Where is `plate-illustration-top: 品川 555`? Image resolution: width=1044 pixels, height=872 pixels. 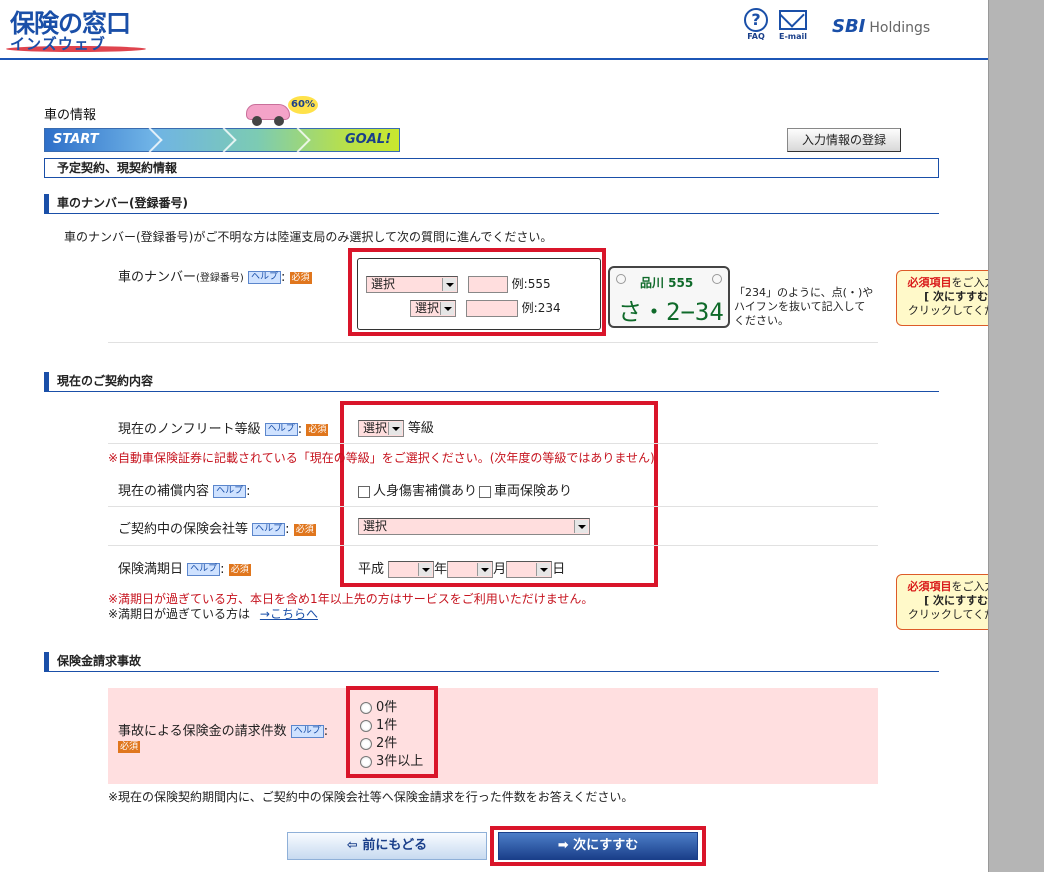
plate-illustration-top: 品川 555 is located at coordinates (667, 283).